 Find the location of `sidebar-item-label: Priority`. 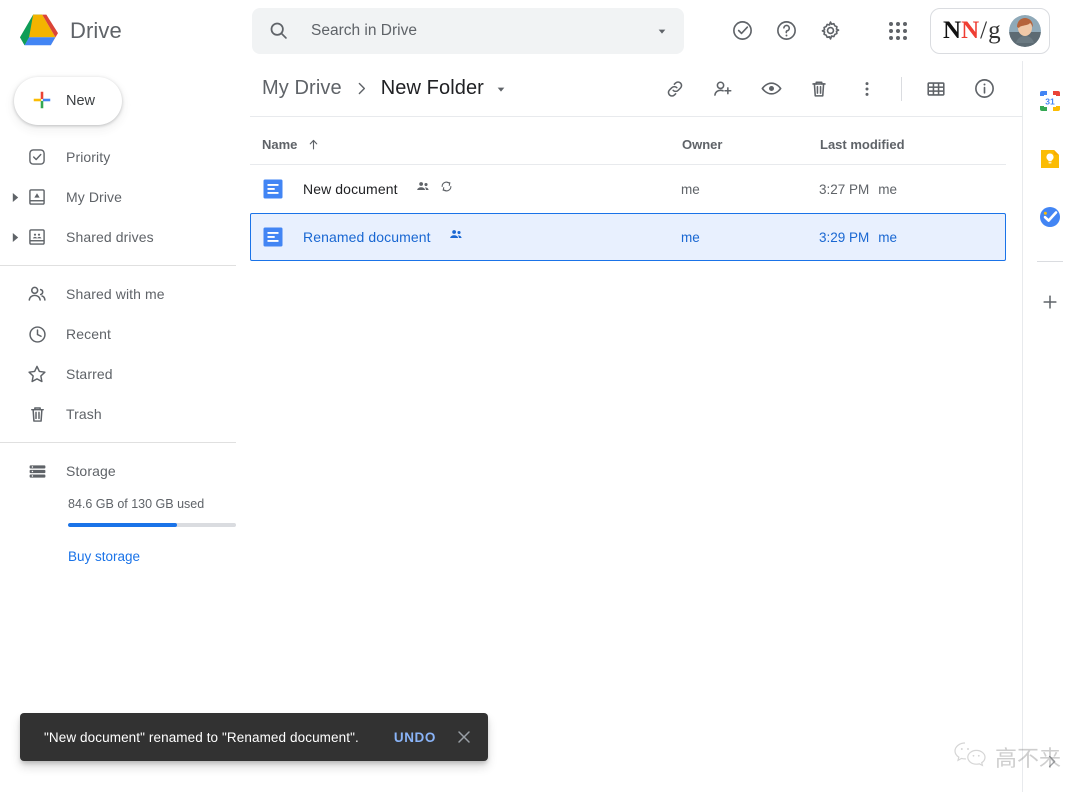

sidebar-item-label: Priority is located at coordinates (88, 157).